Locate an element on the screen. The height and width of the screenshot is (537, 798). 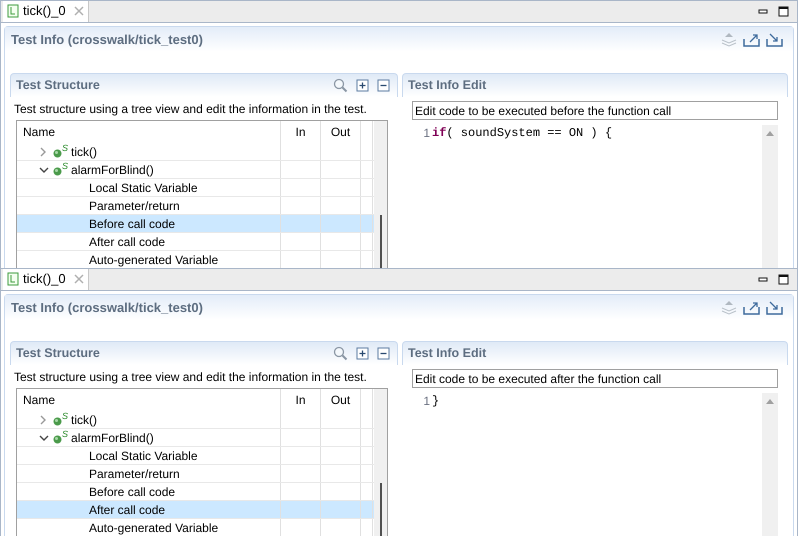
input-field: Edit code to be executed after the function call is located at coordinates (595, 378).